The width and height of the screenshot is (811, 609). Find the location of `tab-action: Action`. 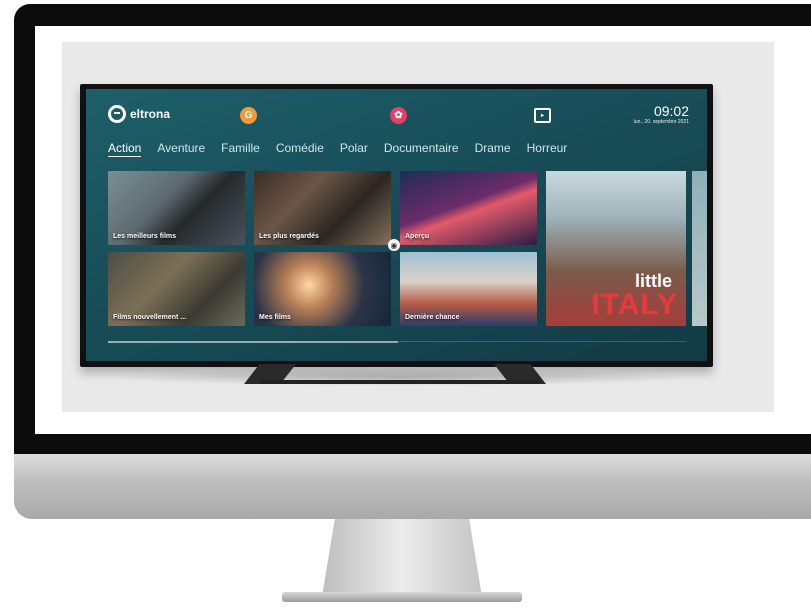

tab-action: Action is located at coordinates (125, 149).